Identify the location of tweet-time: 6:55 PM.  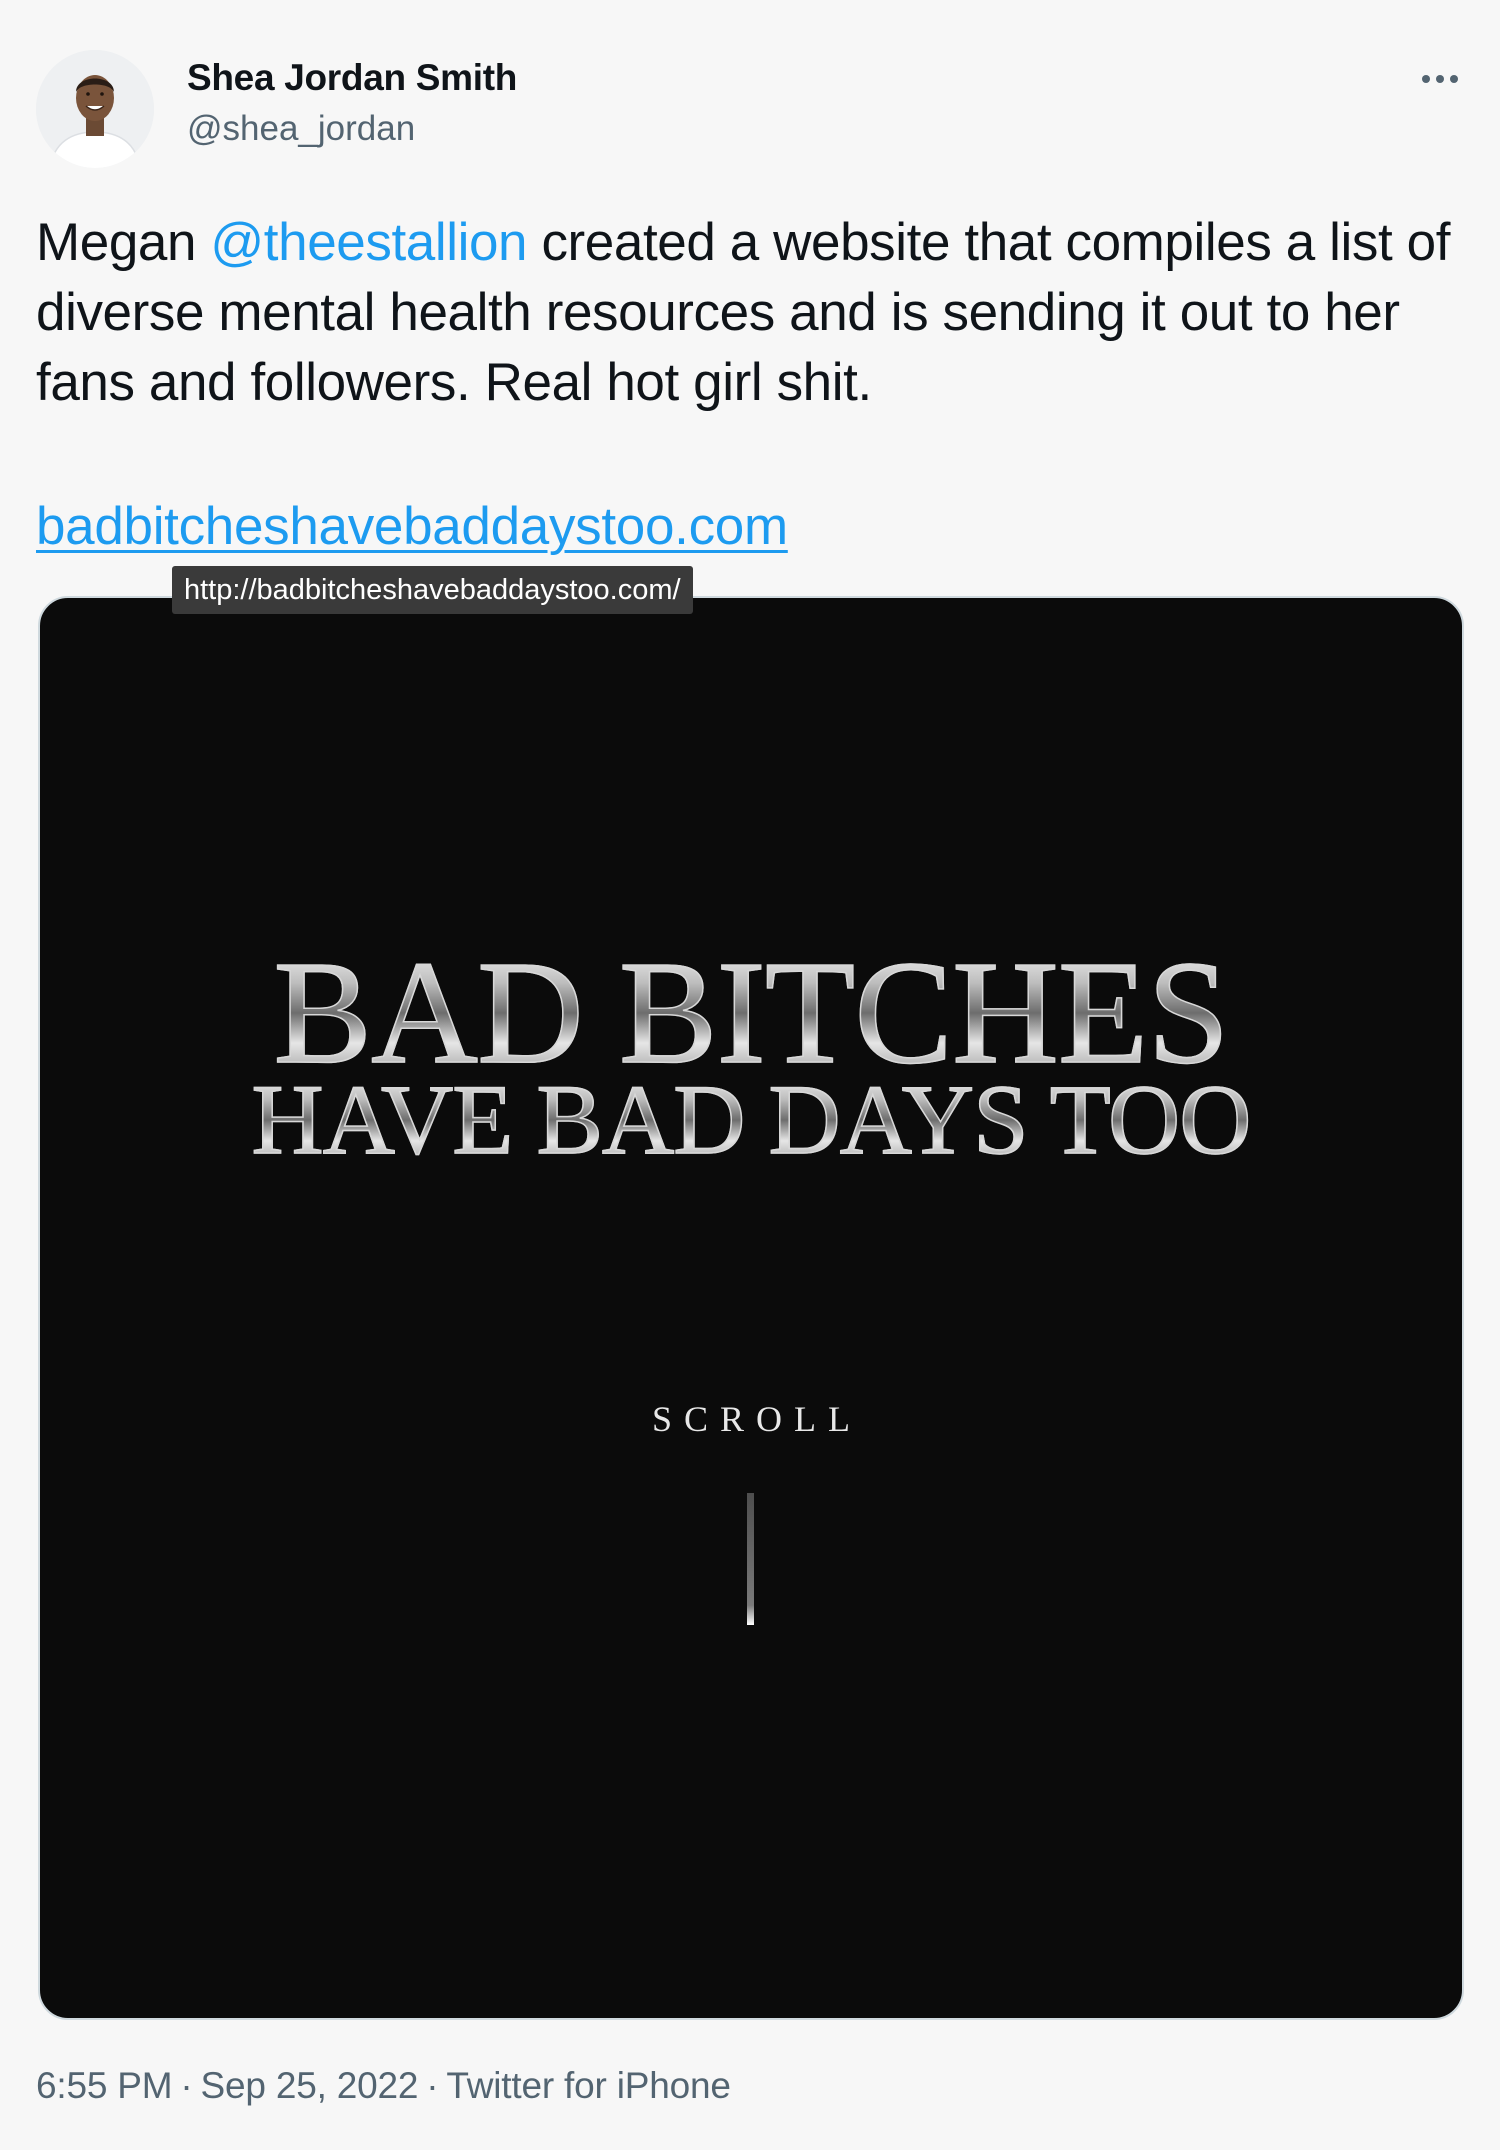
(104, 2085).